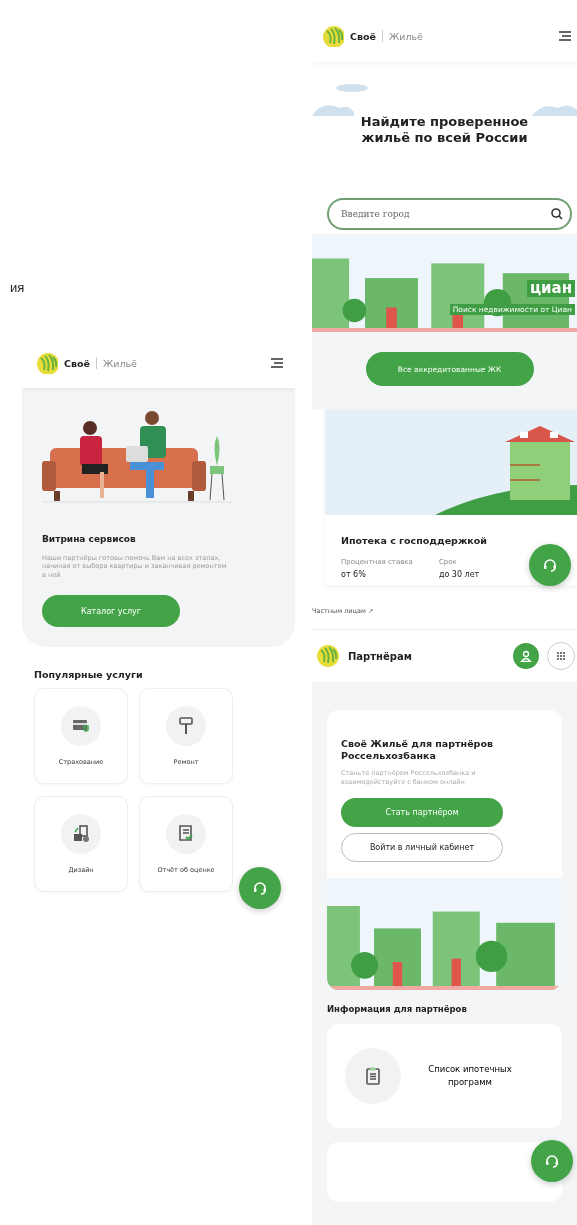  I want to click on info-card: Список ипотечных программ, so click(444, 1075).